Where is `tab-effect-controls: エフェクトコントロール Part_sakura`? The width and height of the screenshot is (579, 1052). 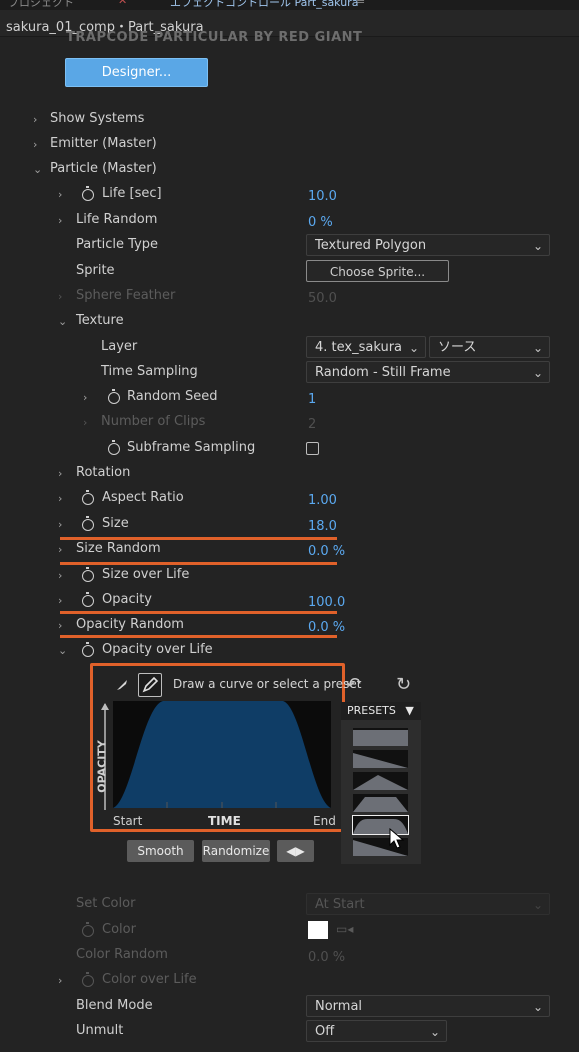
tab-effect-controls: エフェクトコントロール Part_sakura is located at coordinates (264, 5).